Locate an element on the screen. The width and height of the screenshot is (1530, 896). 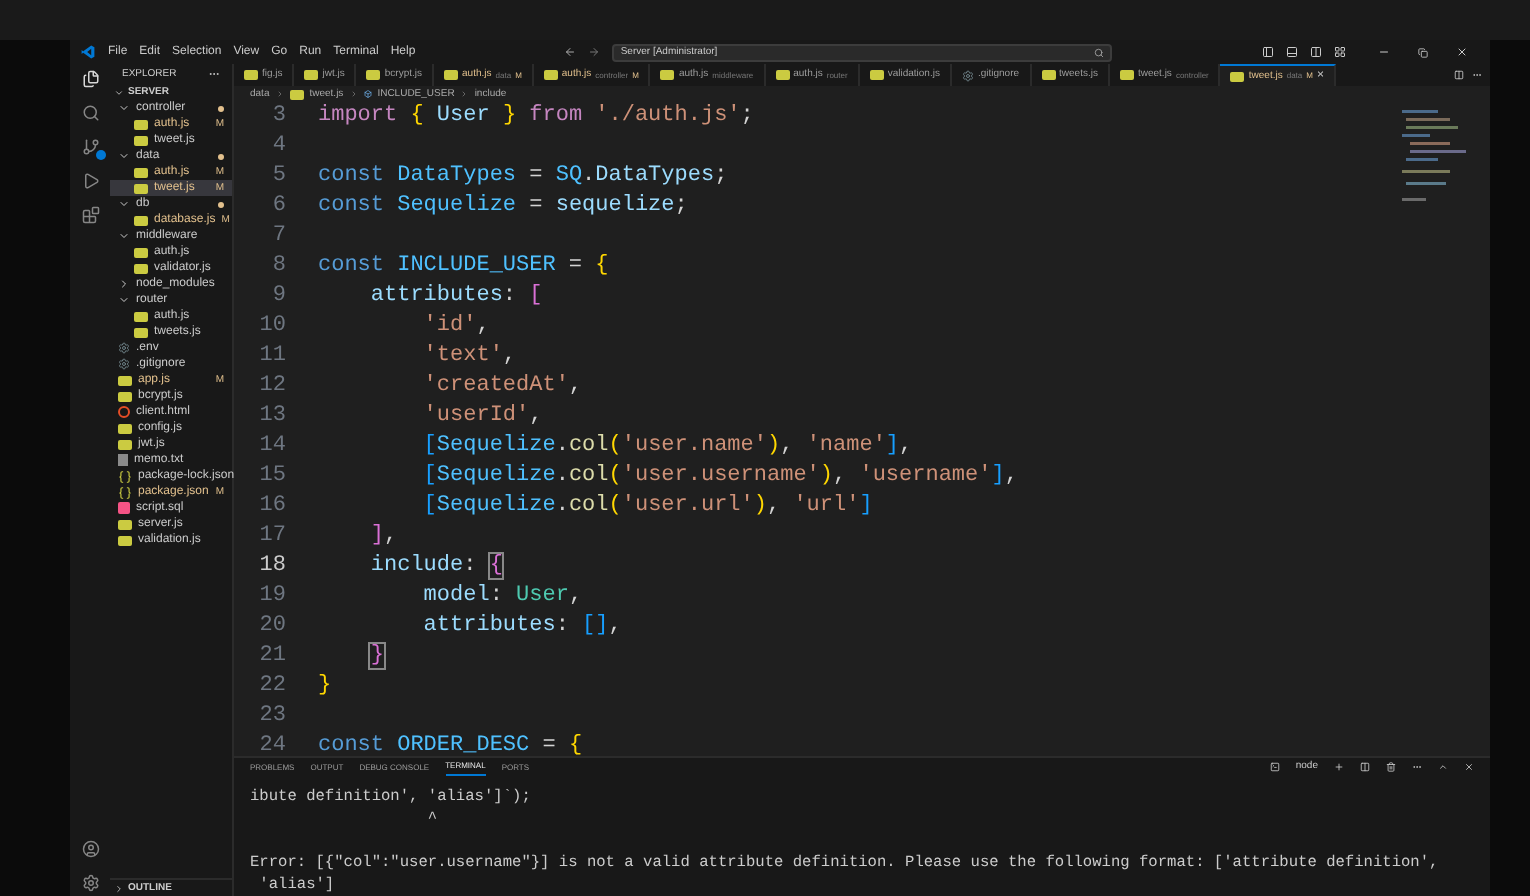
code-line: attributes: [ is located at coordinates (455, 297).